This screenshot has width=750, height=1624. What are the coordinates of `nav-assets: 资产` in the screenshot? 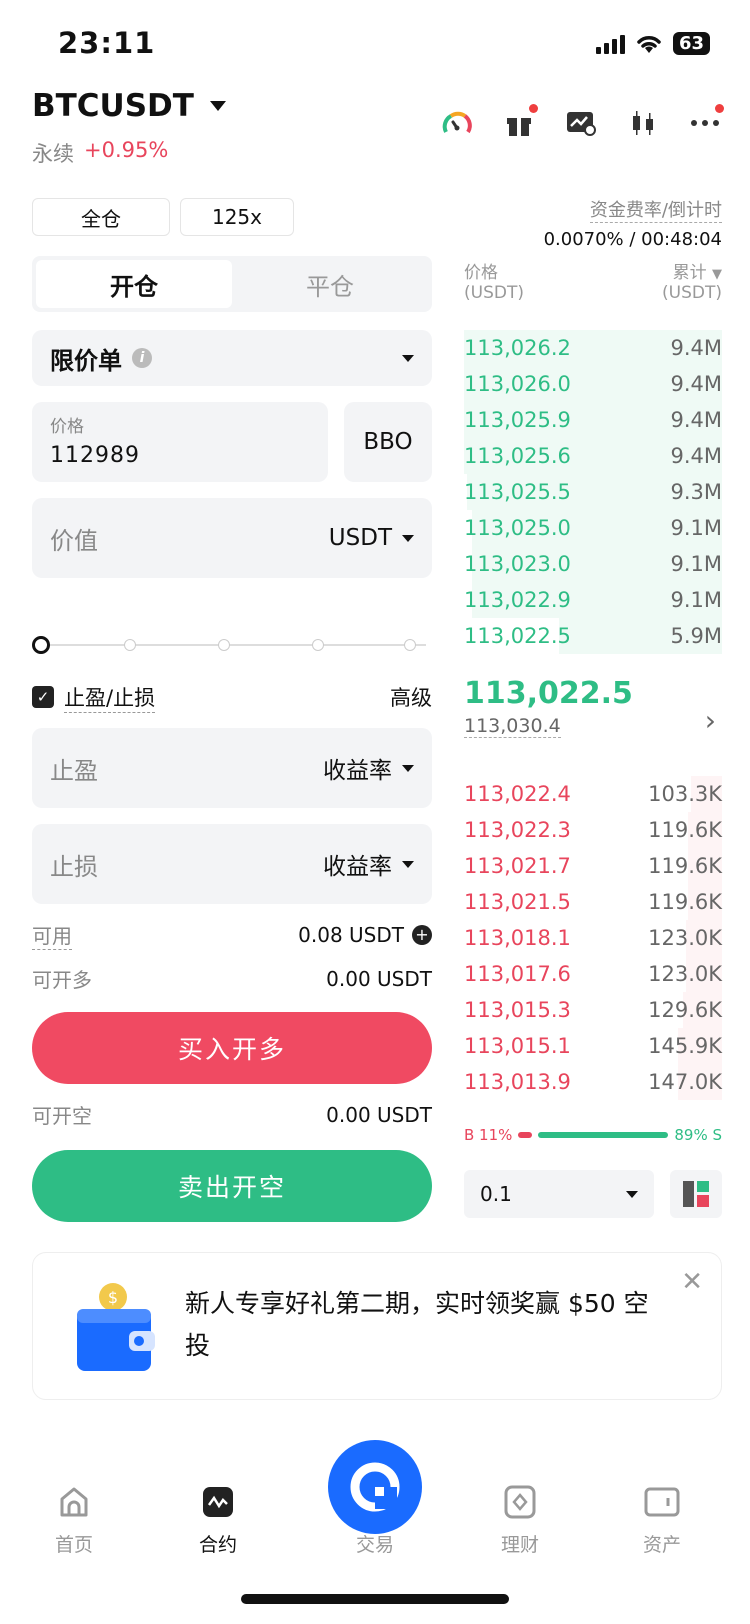 It's located at (662, 1520).